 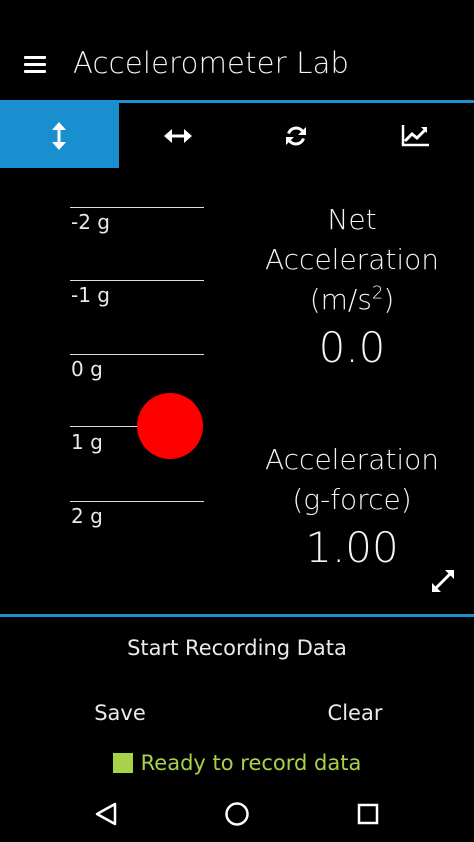 I want to click on g-force-readout: Acceleration (g-force) 1.00, so click(x=352, y=508).